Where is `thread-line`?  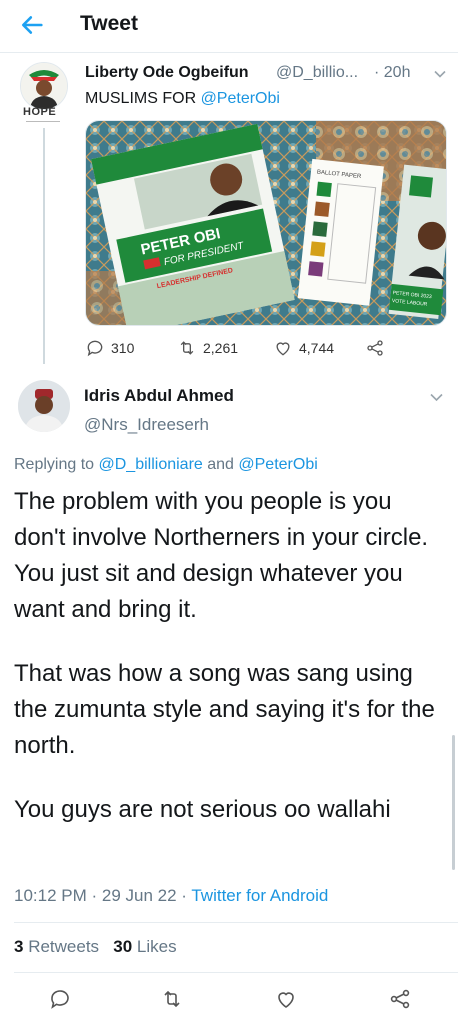 thread-line is located at coordinates (44, 246).